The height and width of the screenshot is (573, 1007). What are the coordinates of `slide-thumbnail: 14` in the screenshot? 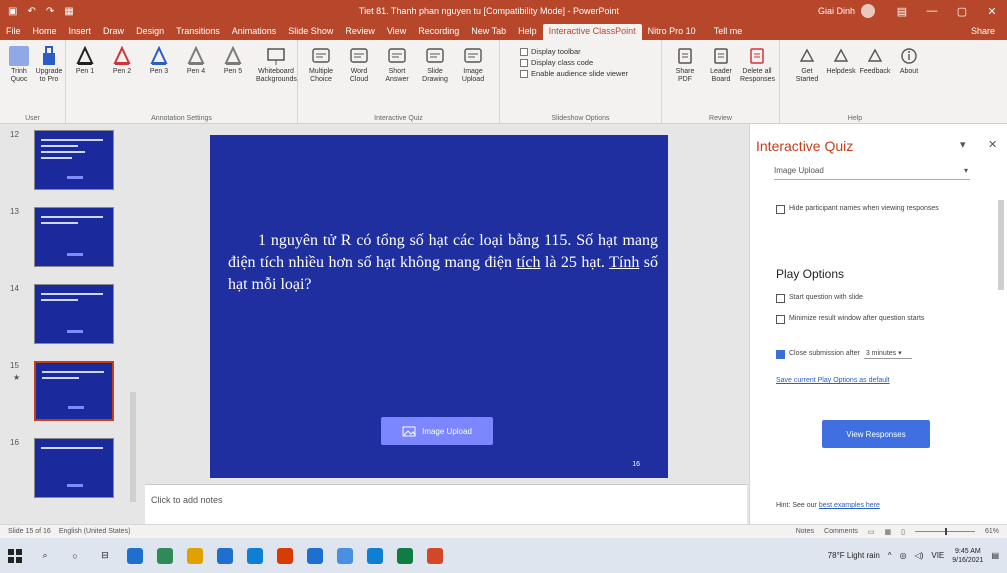 It's located at (76, 317).